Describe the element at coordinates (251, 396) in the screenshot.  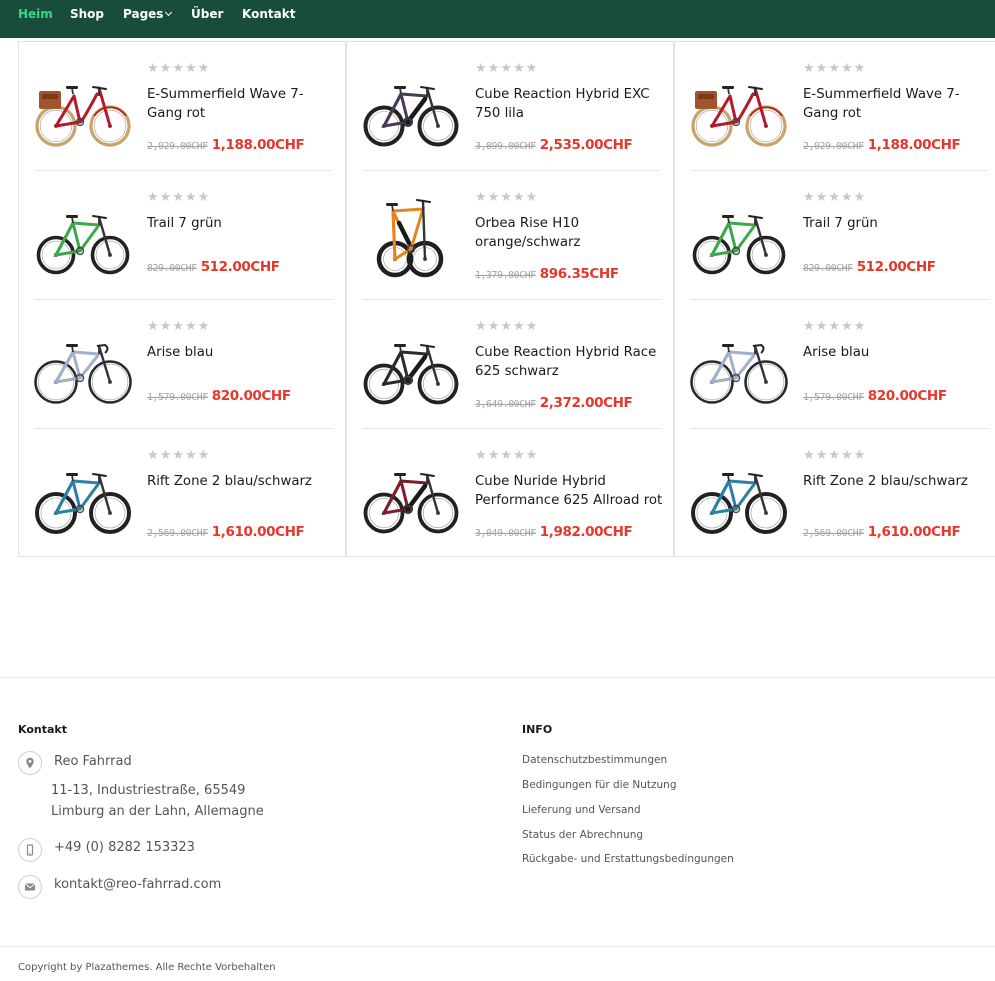
I see `sale-price: 820.00CHF` at that location.